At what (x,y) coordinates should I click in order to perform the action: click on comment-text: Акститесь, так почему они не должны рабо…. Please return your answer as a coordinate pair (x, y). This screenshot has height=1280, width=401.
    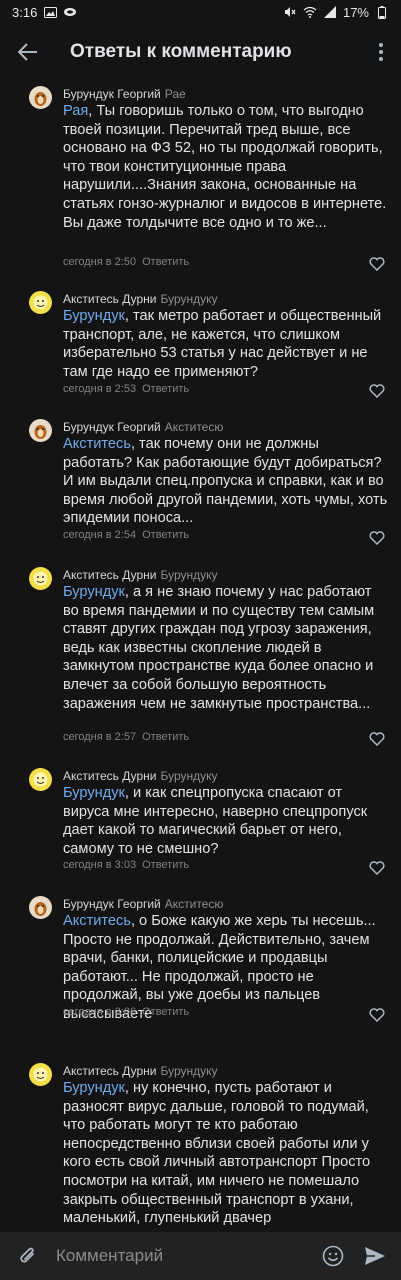
    Looking at the image, I should click on (225, 481).